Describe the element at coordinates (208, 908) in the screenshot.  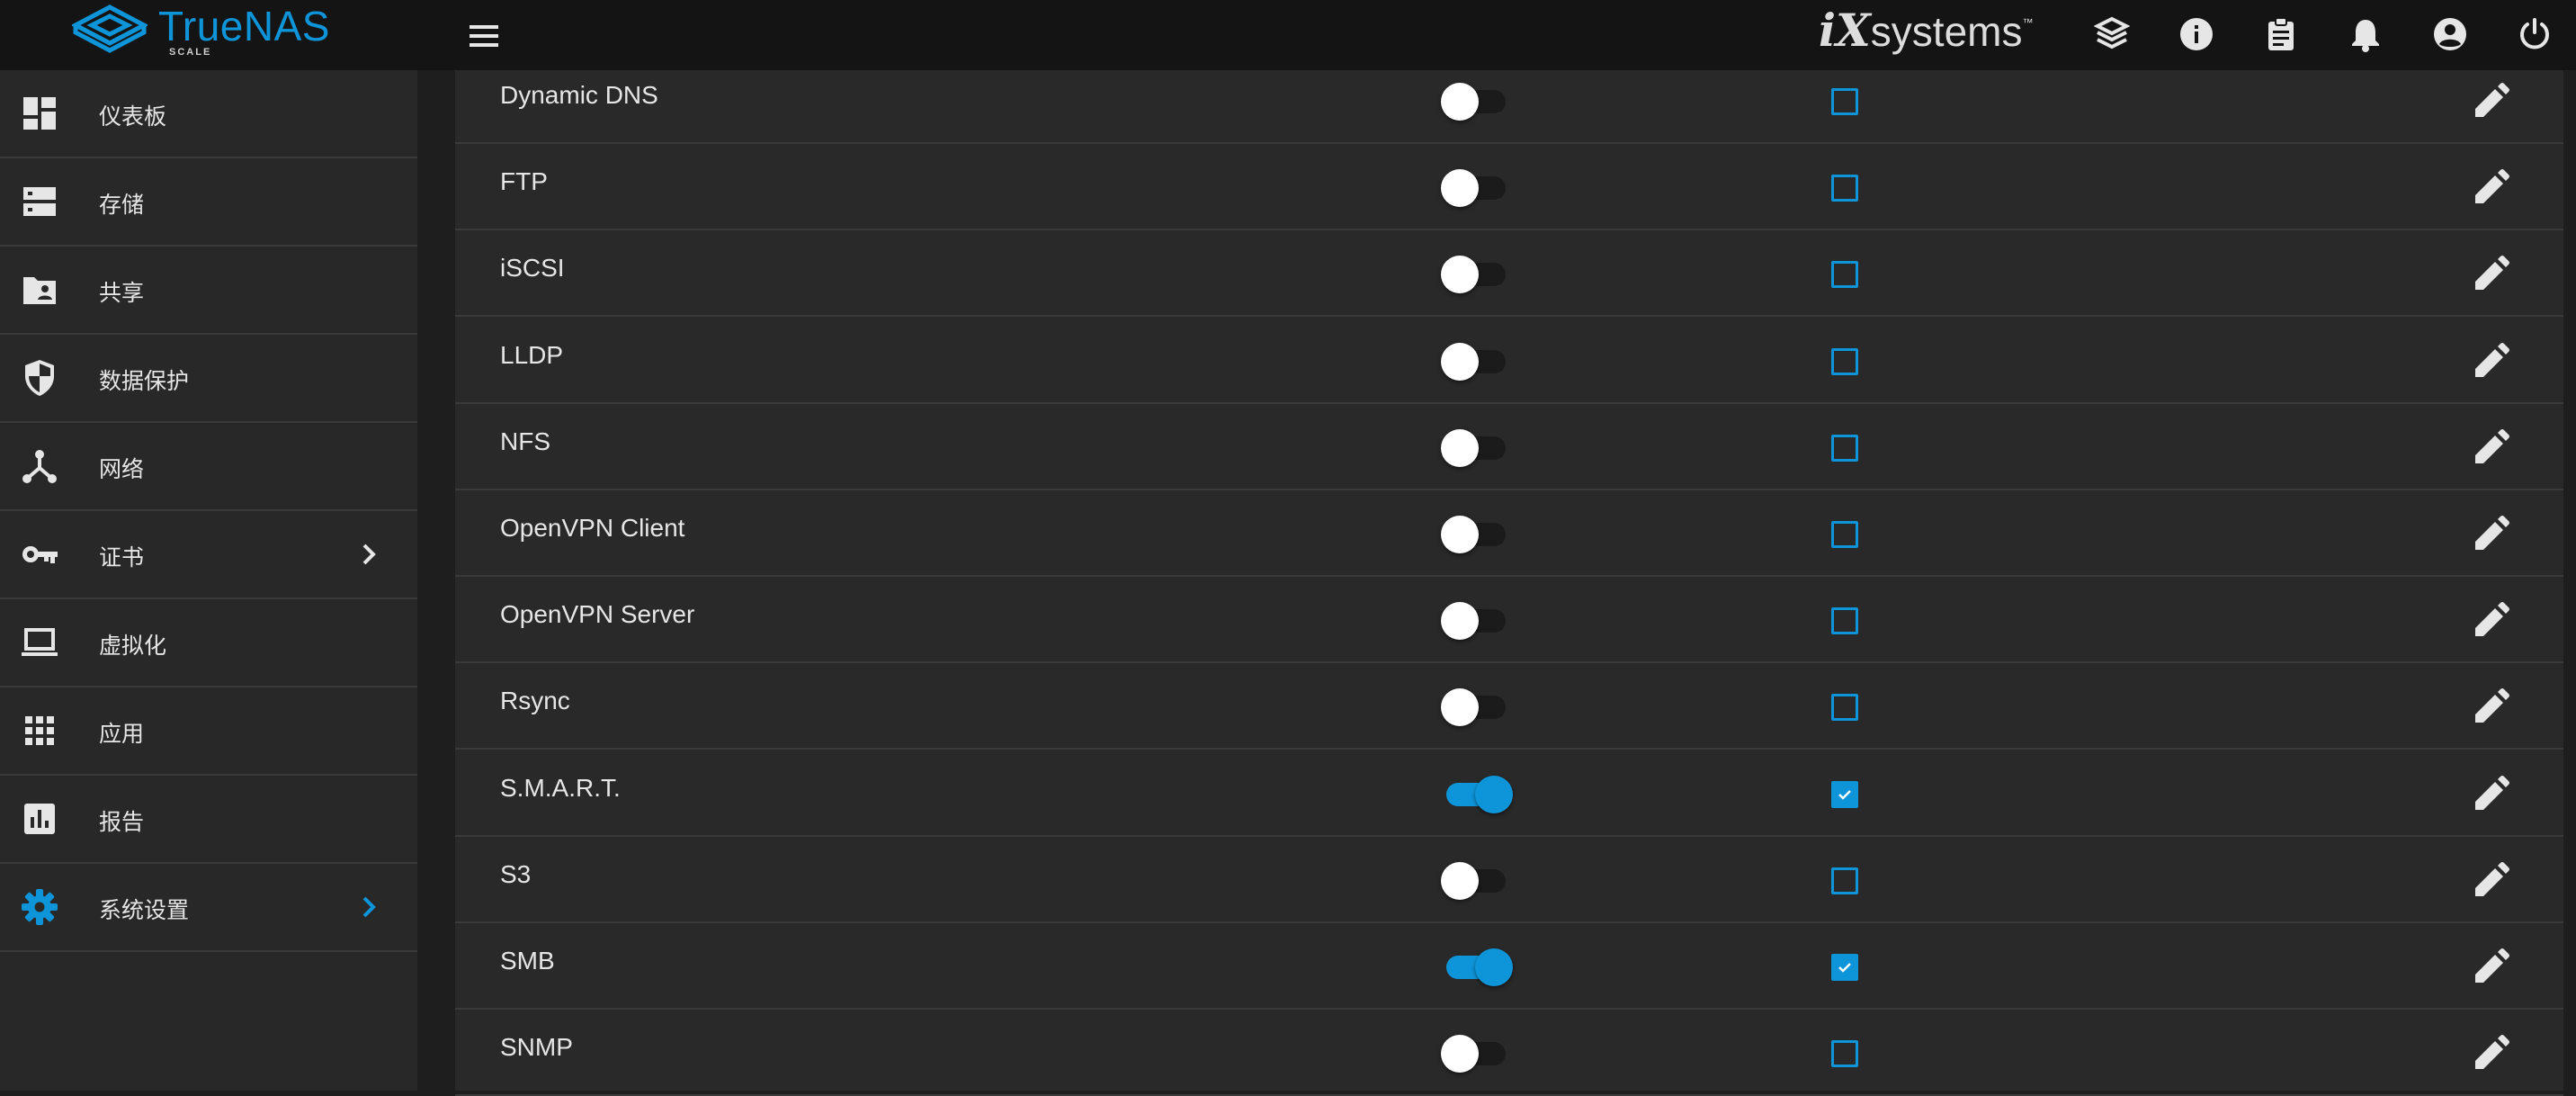
I see `sidebar-item-system-settings: 系统设置` at that location.